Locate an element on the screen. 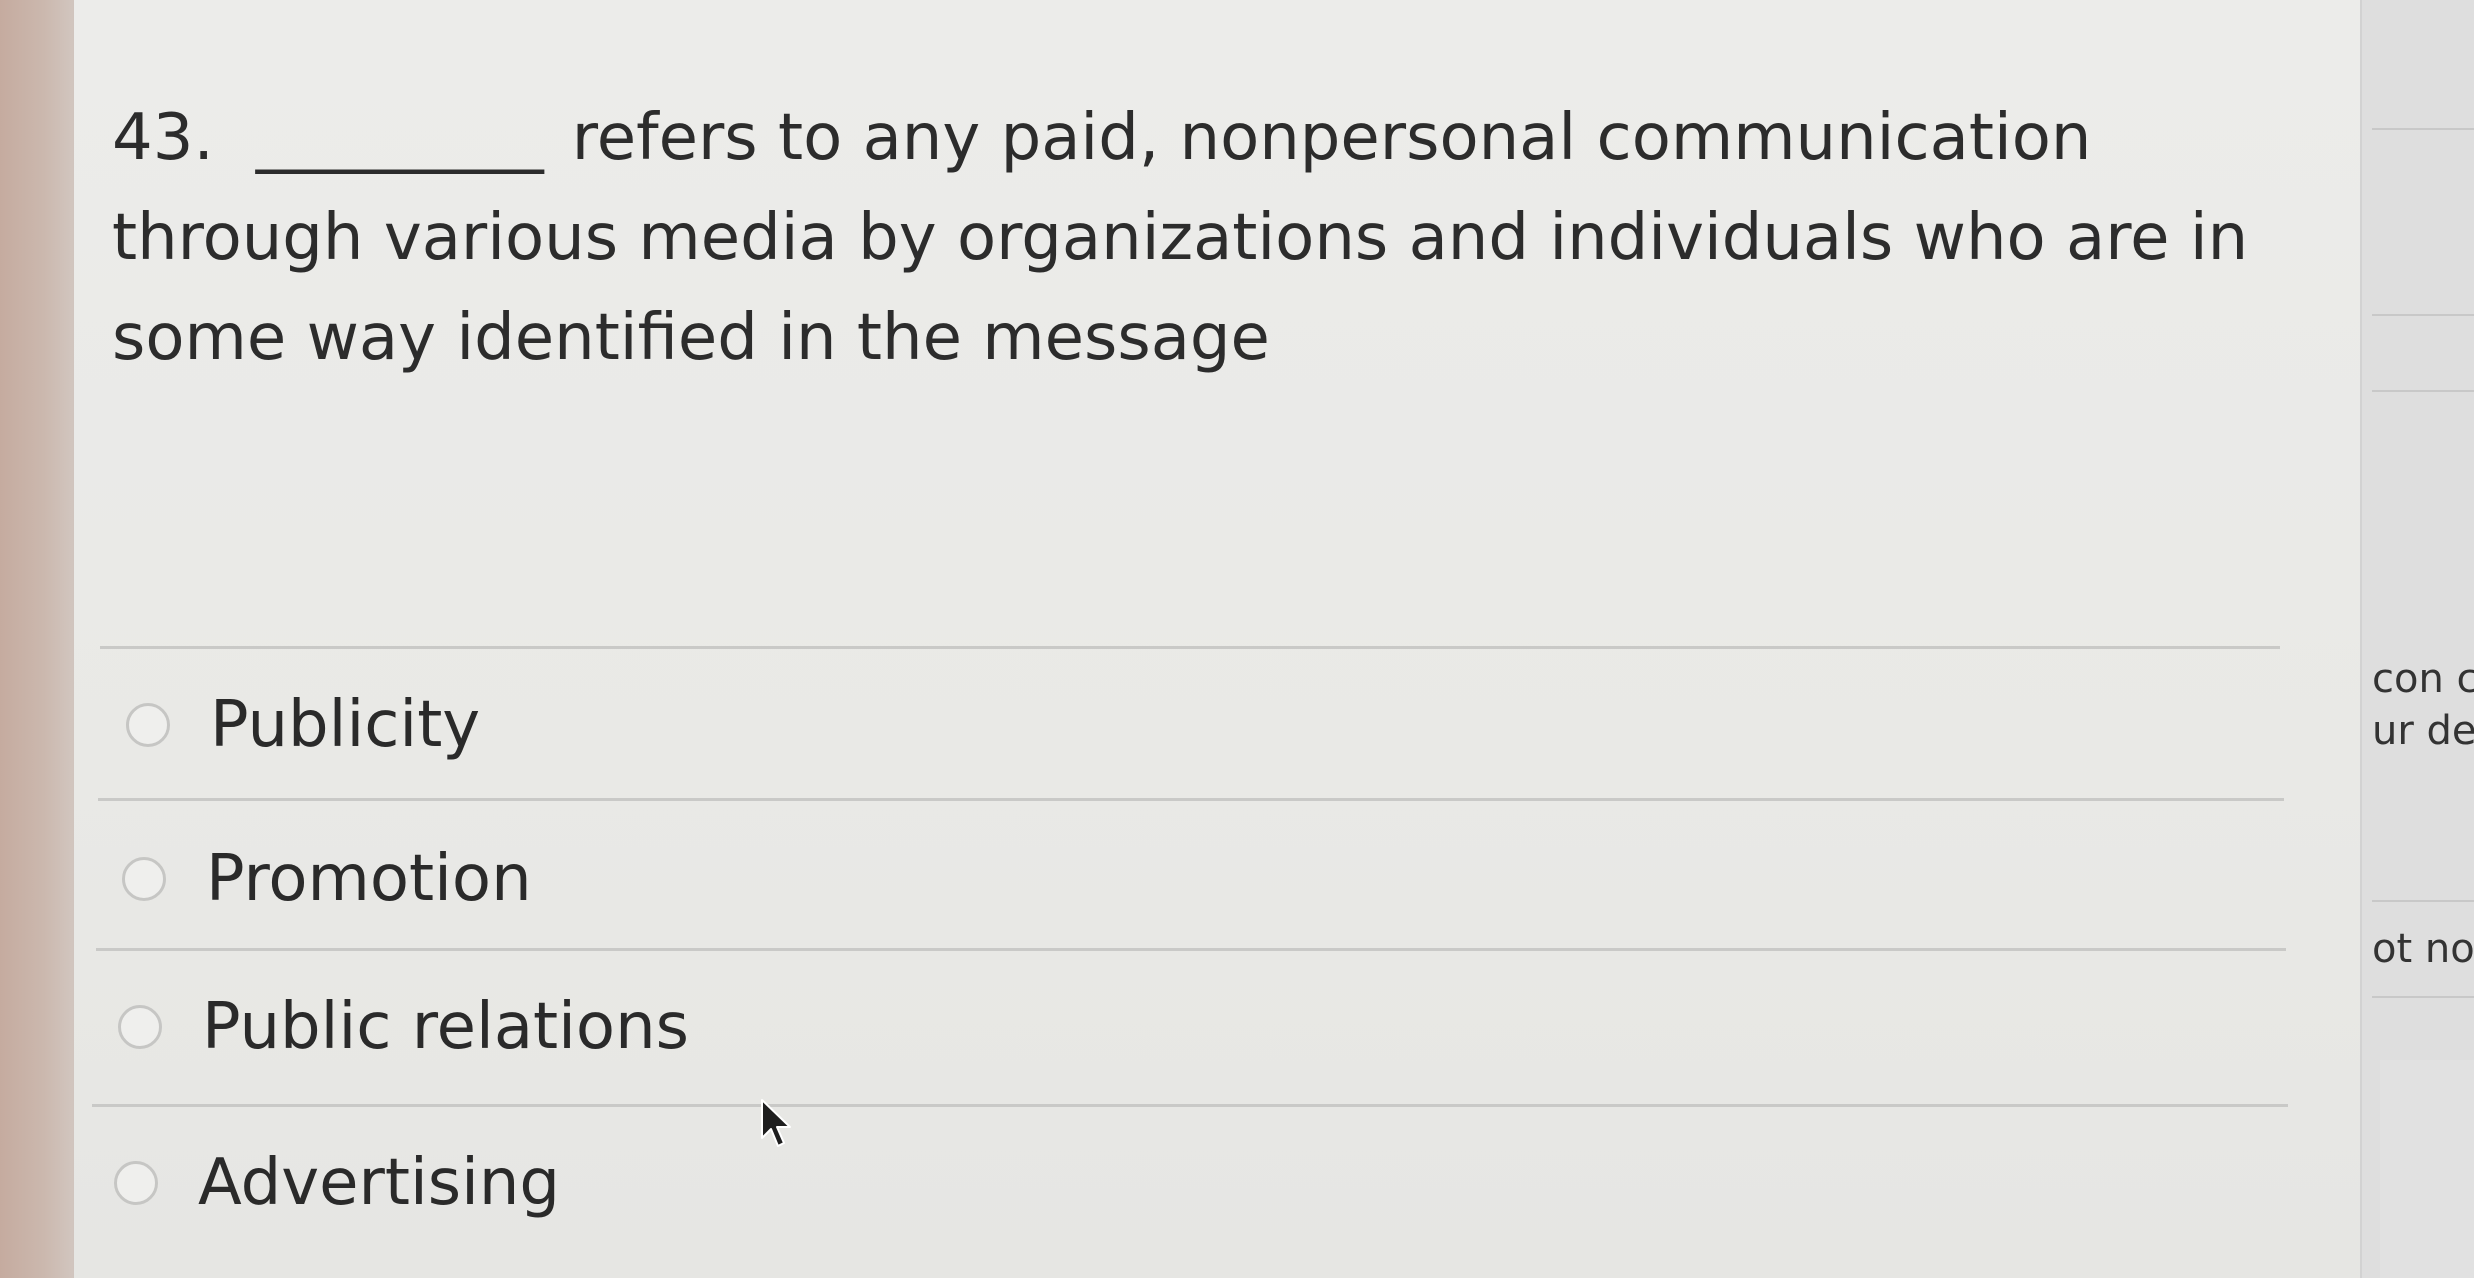 The image size is (2474, 1278). side-text: ot no is located at coordinates (2423, 949).